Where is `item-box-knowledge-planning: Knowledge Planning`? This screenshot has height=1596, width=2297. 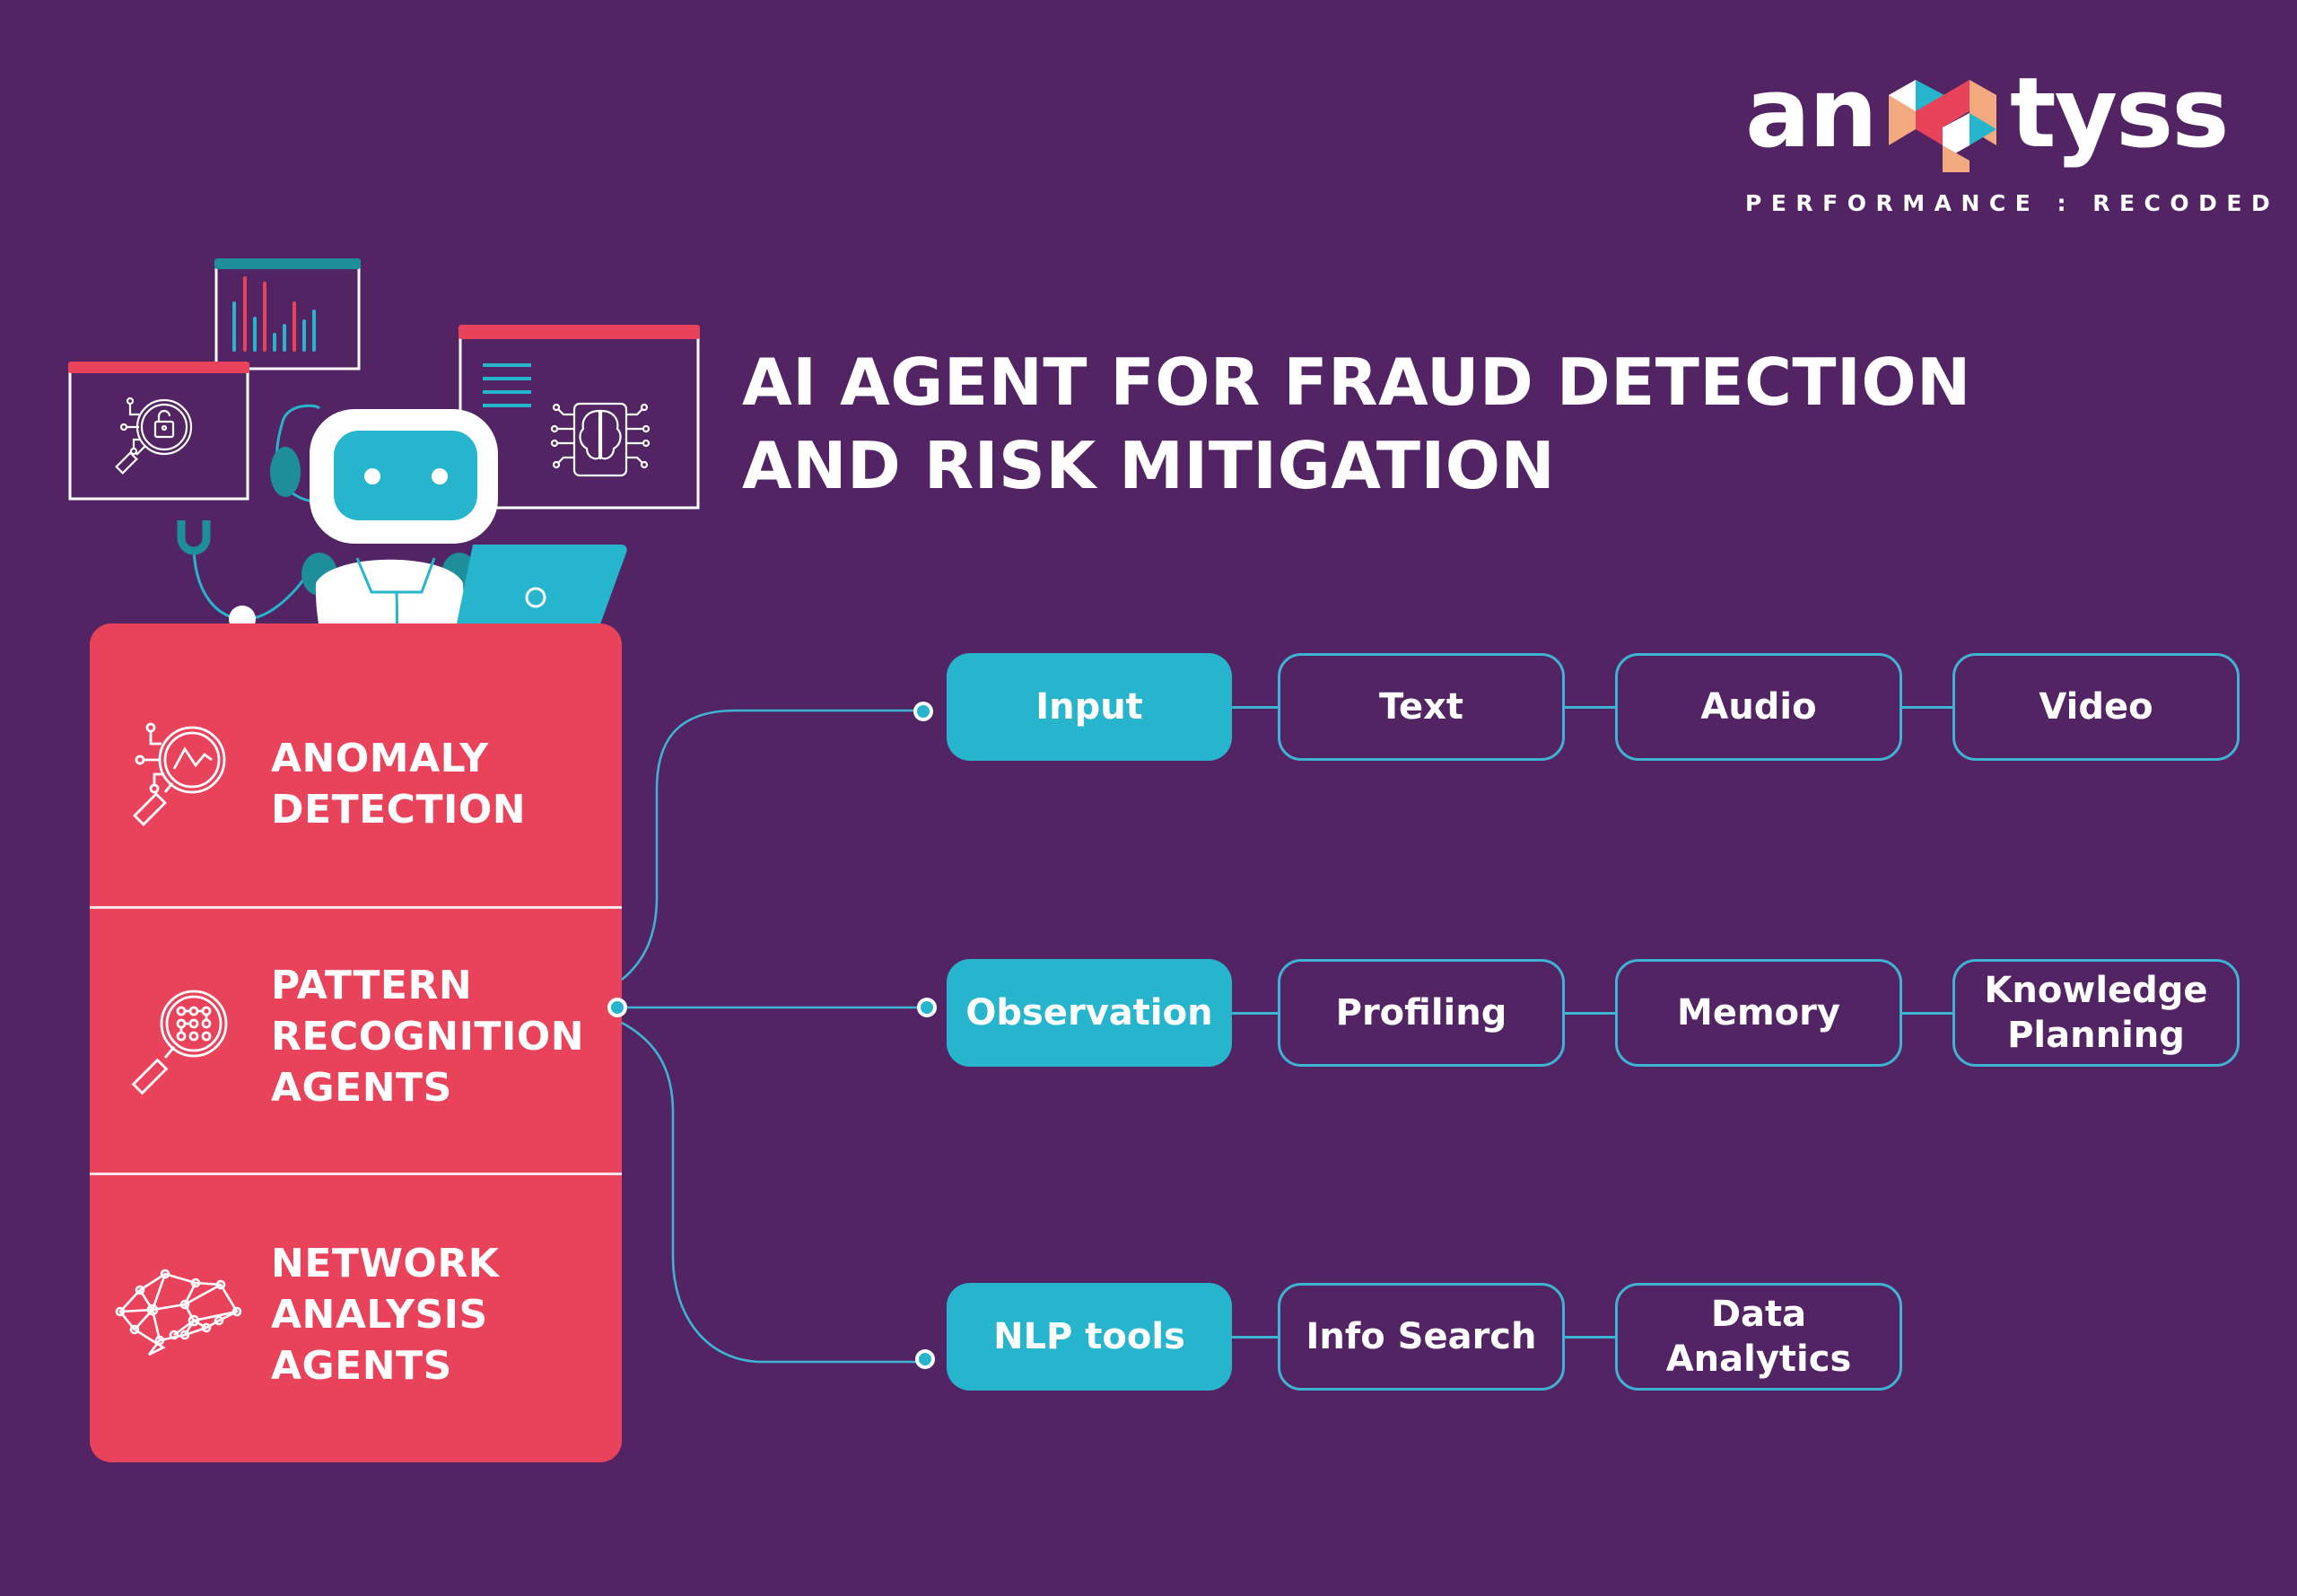
item-box-knowledge-planning: Knowledge Planning is located at coordinates (2096, 1013).